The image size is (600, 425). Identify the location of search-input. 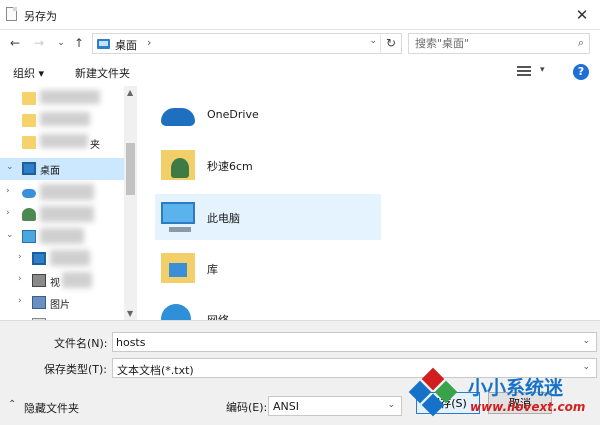
(490, 43).